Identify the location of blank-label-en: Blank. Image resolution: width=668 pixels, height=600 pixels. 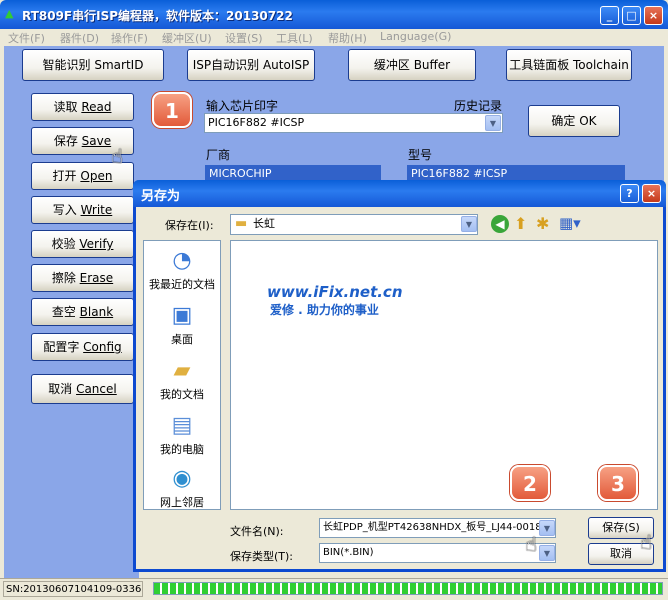
(96, 312).